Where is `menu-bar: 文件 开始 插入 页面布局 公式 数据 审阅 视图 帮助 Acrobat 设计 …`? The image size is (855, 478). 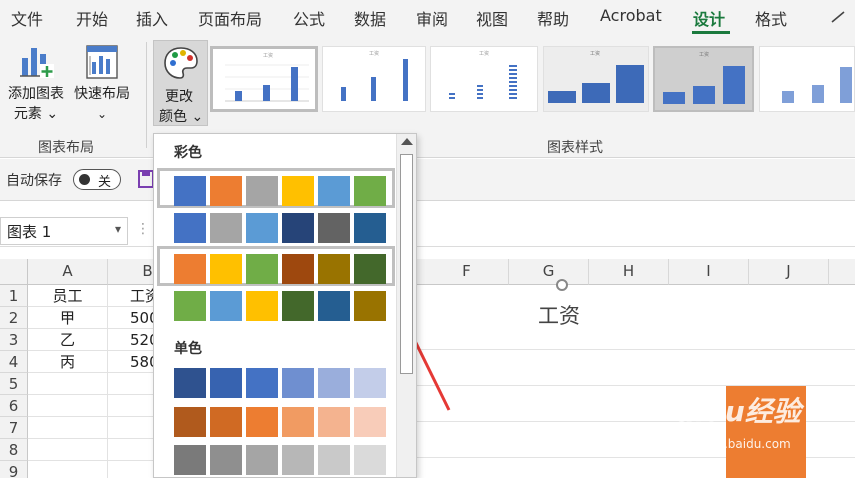 menu-bar: 文件 开始 插入 页面布局 公式 数据 审阅 视图 帮助 Acrobat 设计 … is located at coordinates (427, 18).